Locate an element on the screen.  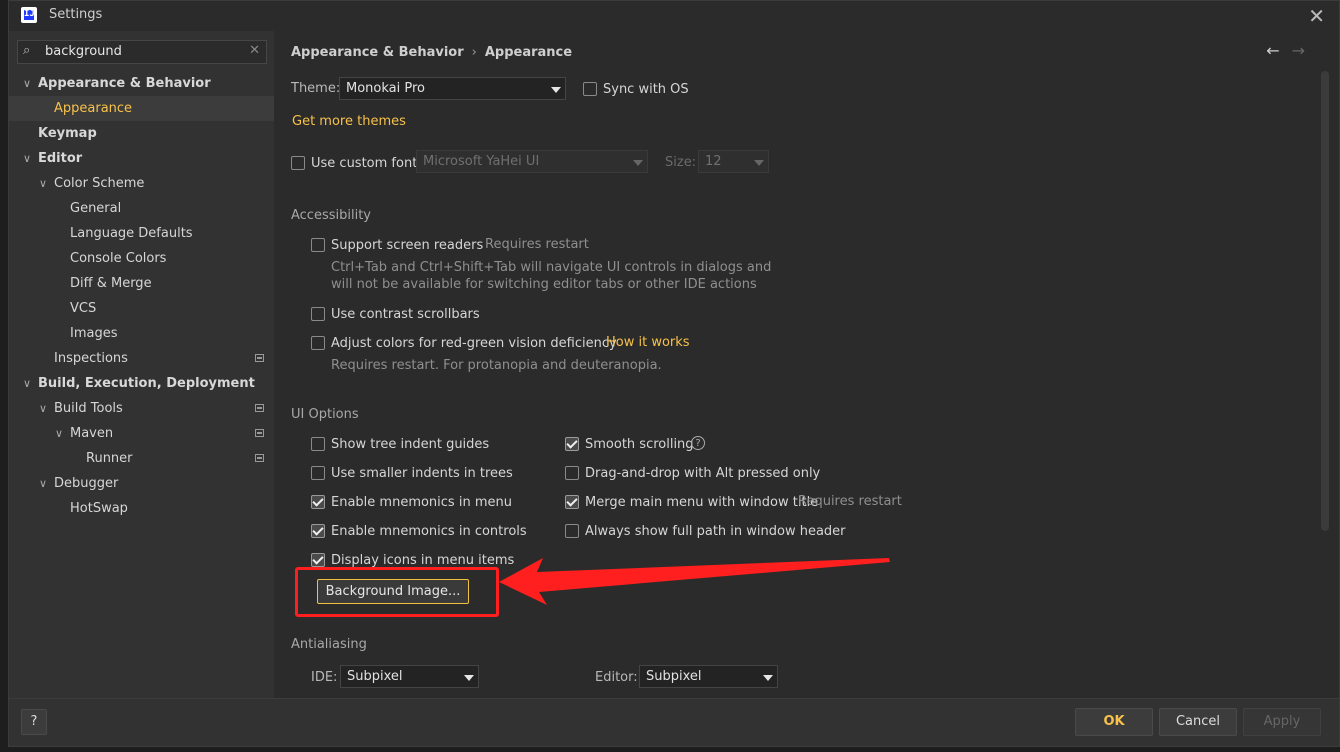
tree-item-runner: Runner is located at coordinates (141, 458).